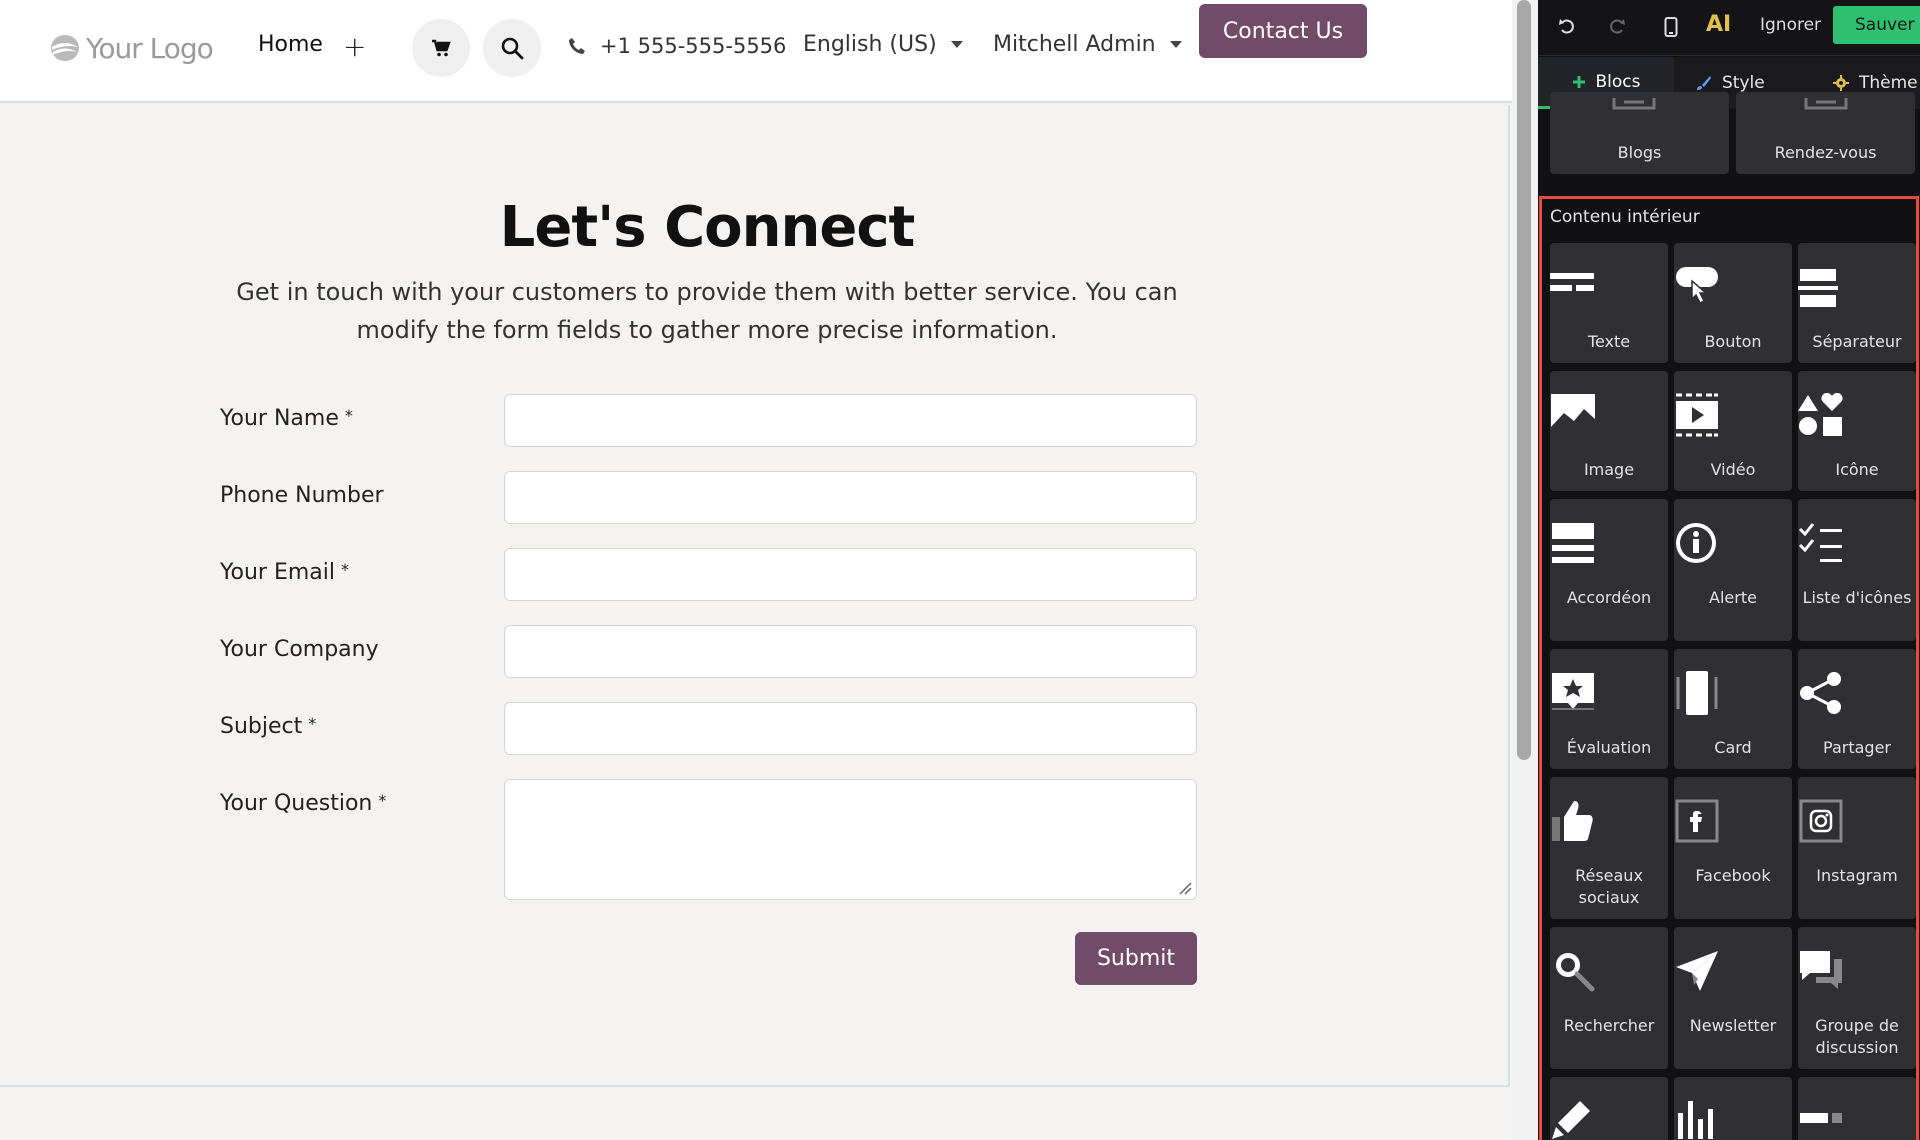  I want to click on site-logo: Your Logo, so click(132, 48).